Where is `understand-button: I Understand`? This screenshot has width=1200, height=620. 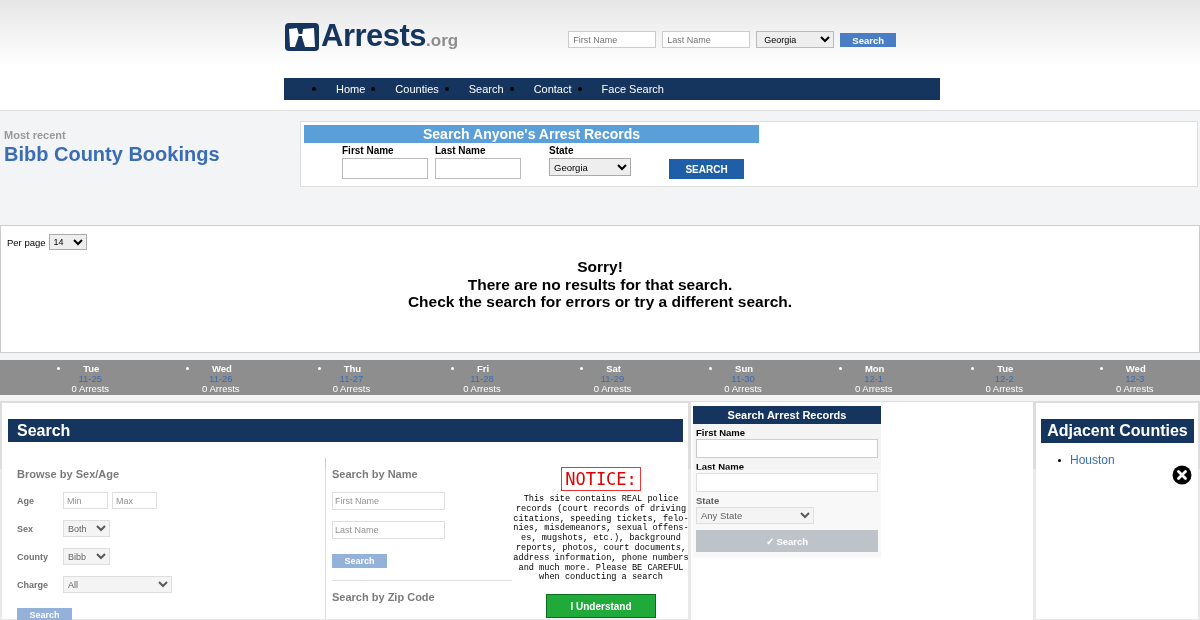 understand-button: I Understand is located at coordinates (601, 606).